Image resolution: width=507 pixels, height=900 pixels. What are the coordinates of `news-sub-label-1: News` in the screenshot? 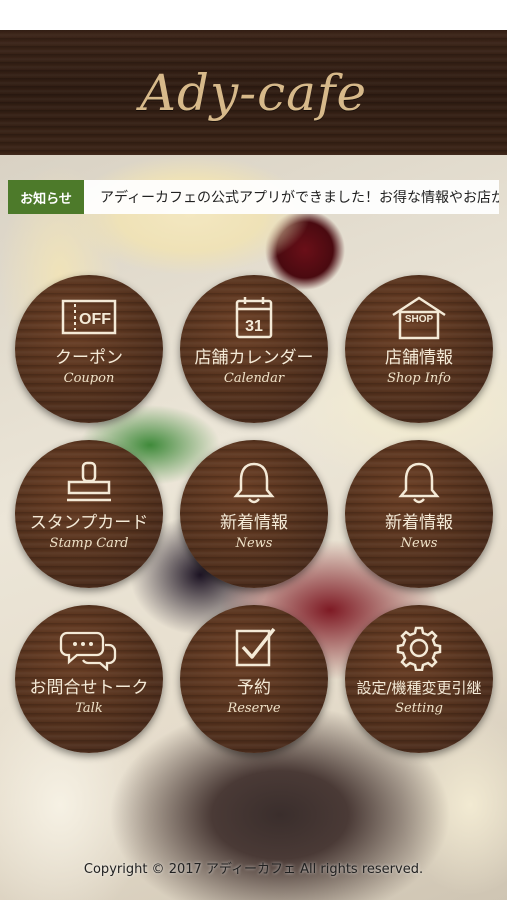 It's located at (254, 543).